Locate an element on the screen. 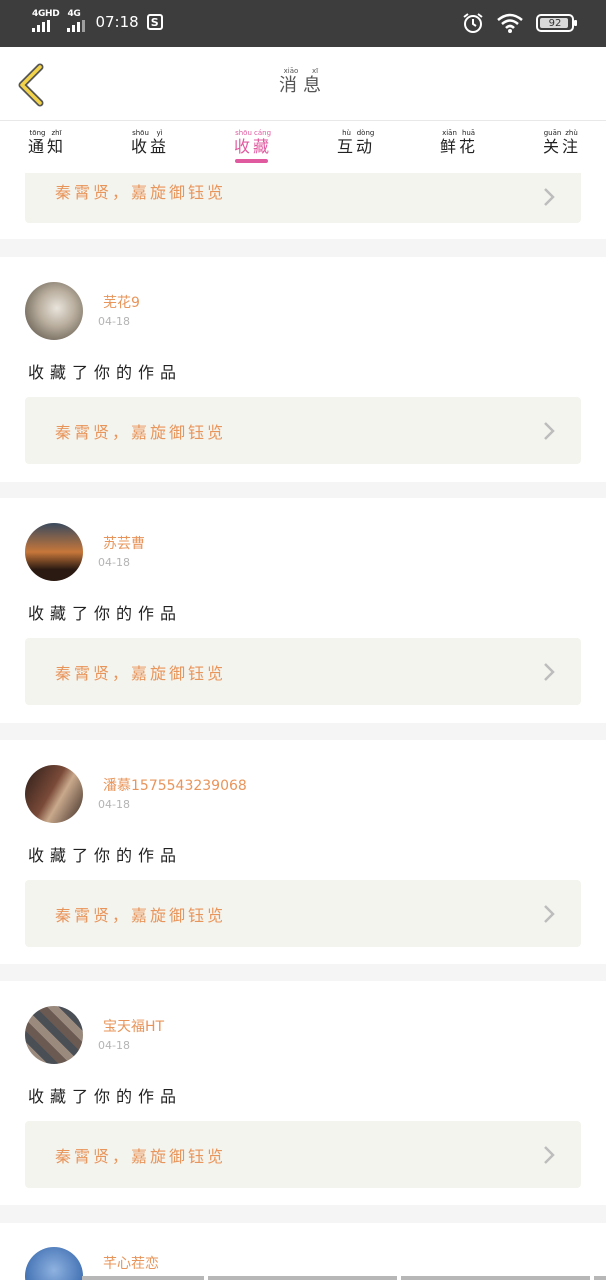 The height and width of the screenshot is (1280, 606). tab-flowers: 鲜xiān花huā is located at coordinates (459, 143).